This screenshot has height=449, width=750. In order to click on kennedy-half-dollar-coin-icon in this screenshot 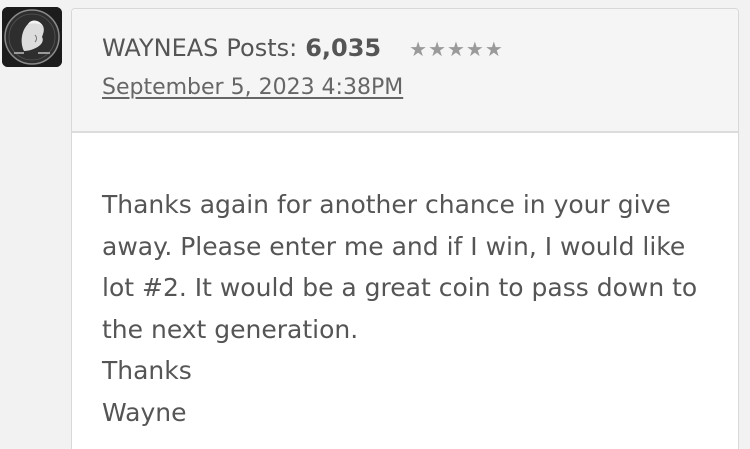, I will do `click(32, 37)`.